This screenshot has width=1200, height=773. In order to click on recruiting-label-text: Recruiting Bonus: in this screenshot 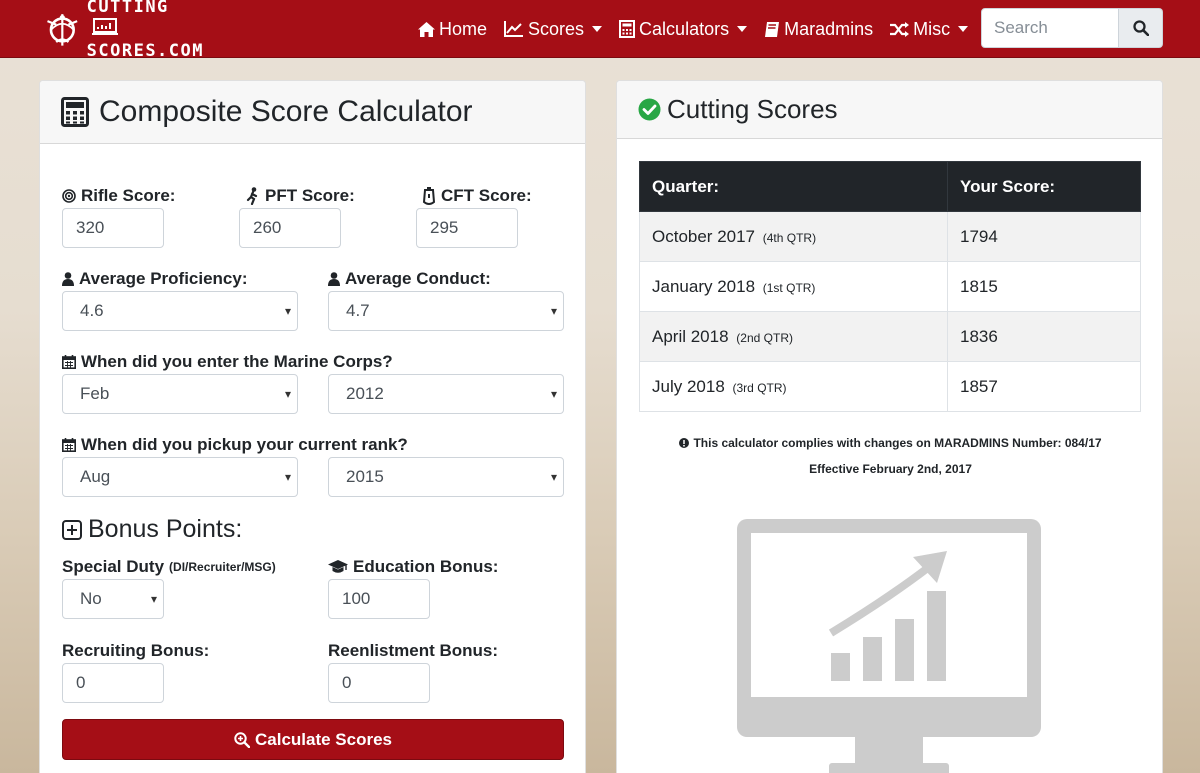, I will do `click(136, 650)`.